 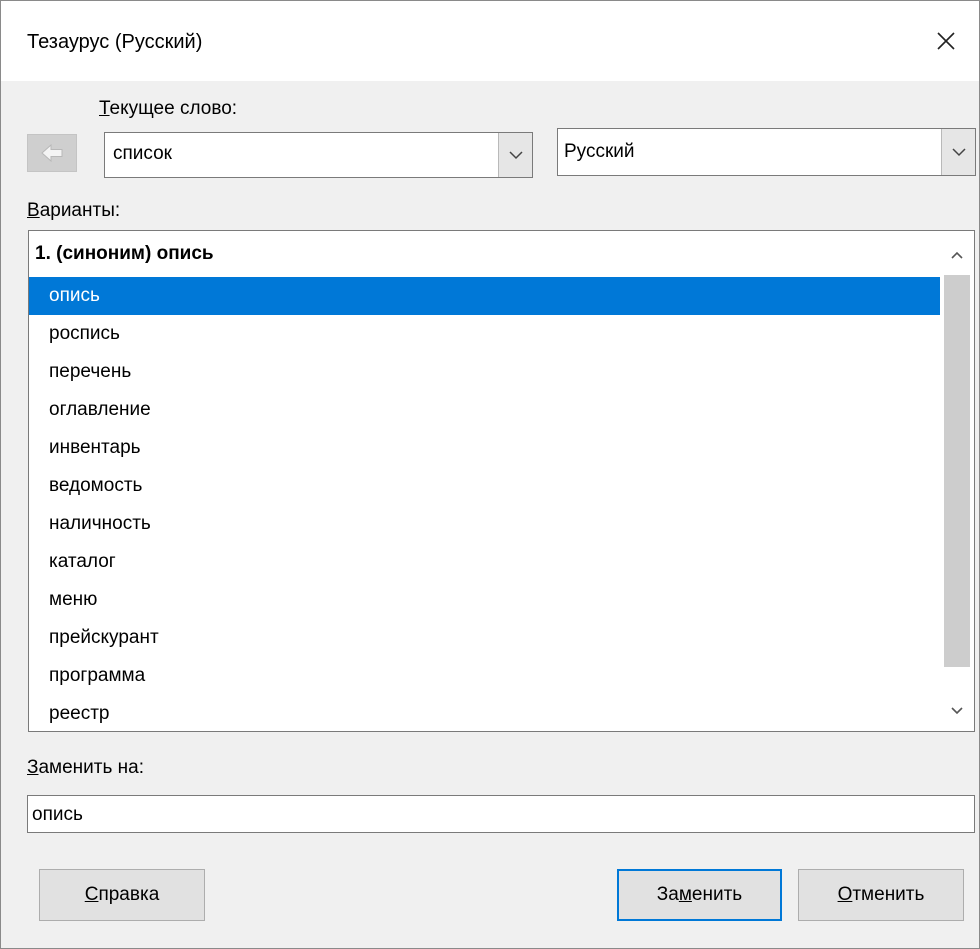 What do you see at coordinates (501, 814) in the screenshot?
I see `replace-with-field: опись` at bounding box center [501, 814].